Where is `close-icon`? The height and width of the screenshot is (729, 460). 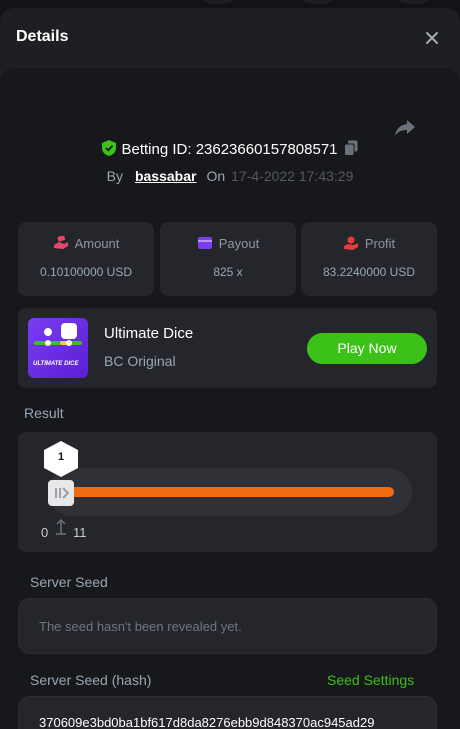
close-icon is located at coordinates (432, 38).